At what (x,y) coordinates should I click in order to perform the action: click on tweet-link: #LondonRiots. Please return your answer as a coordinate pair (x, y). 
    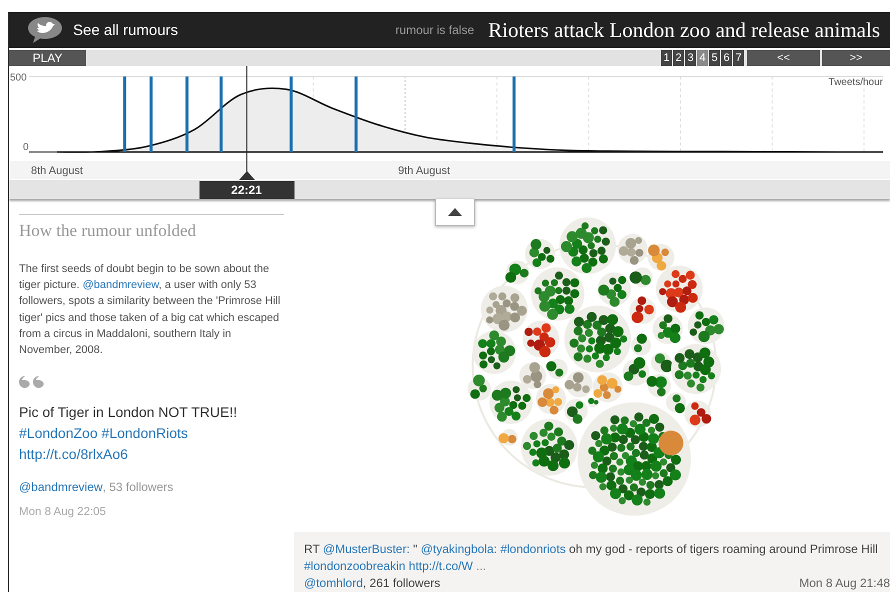
    Looking at the image, I should click on (145, 433).